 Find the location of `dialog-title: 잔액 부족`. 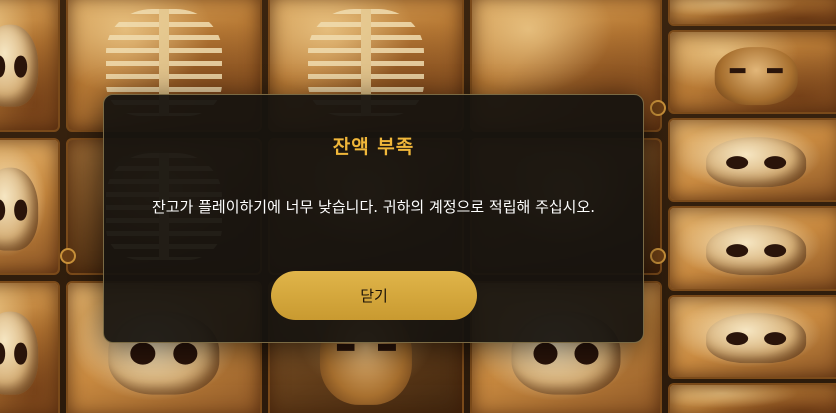

dialog-title: 잔액 부족 is located at coordinates (373, 147).